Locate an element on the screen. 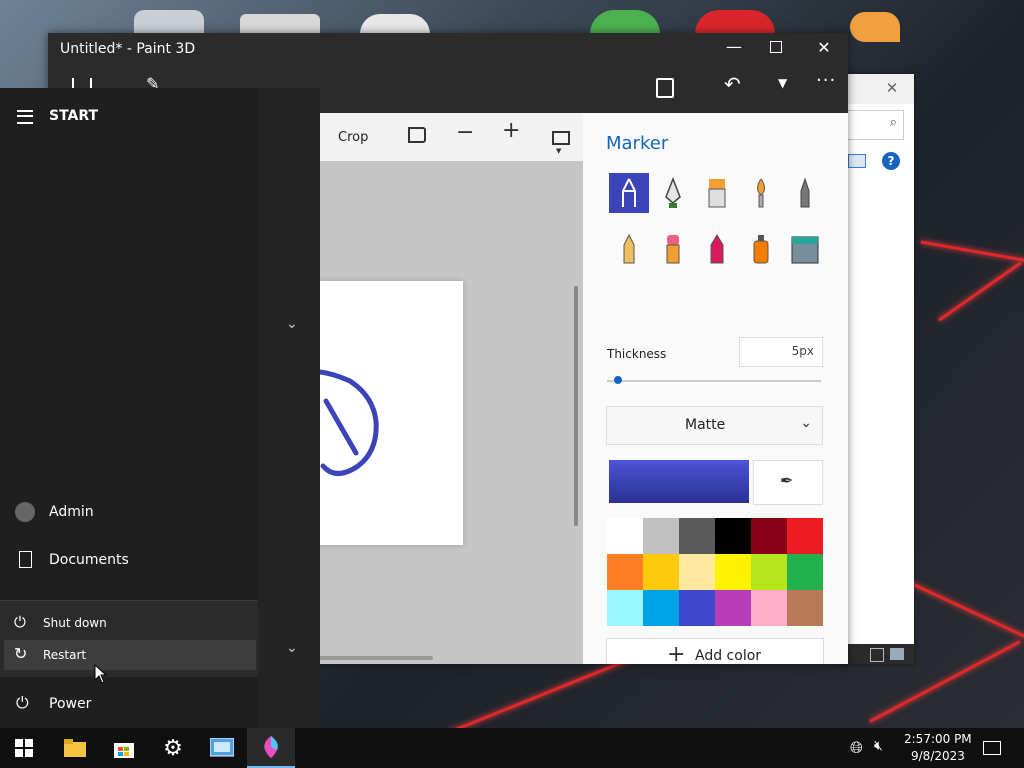 Image resolution: width=1024 pixels, height=768 pixels. file-explorer-icon is located at coordinates (75, 748).